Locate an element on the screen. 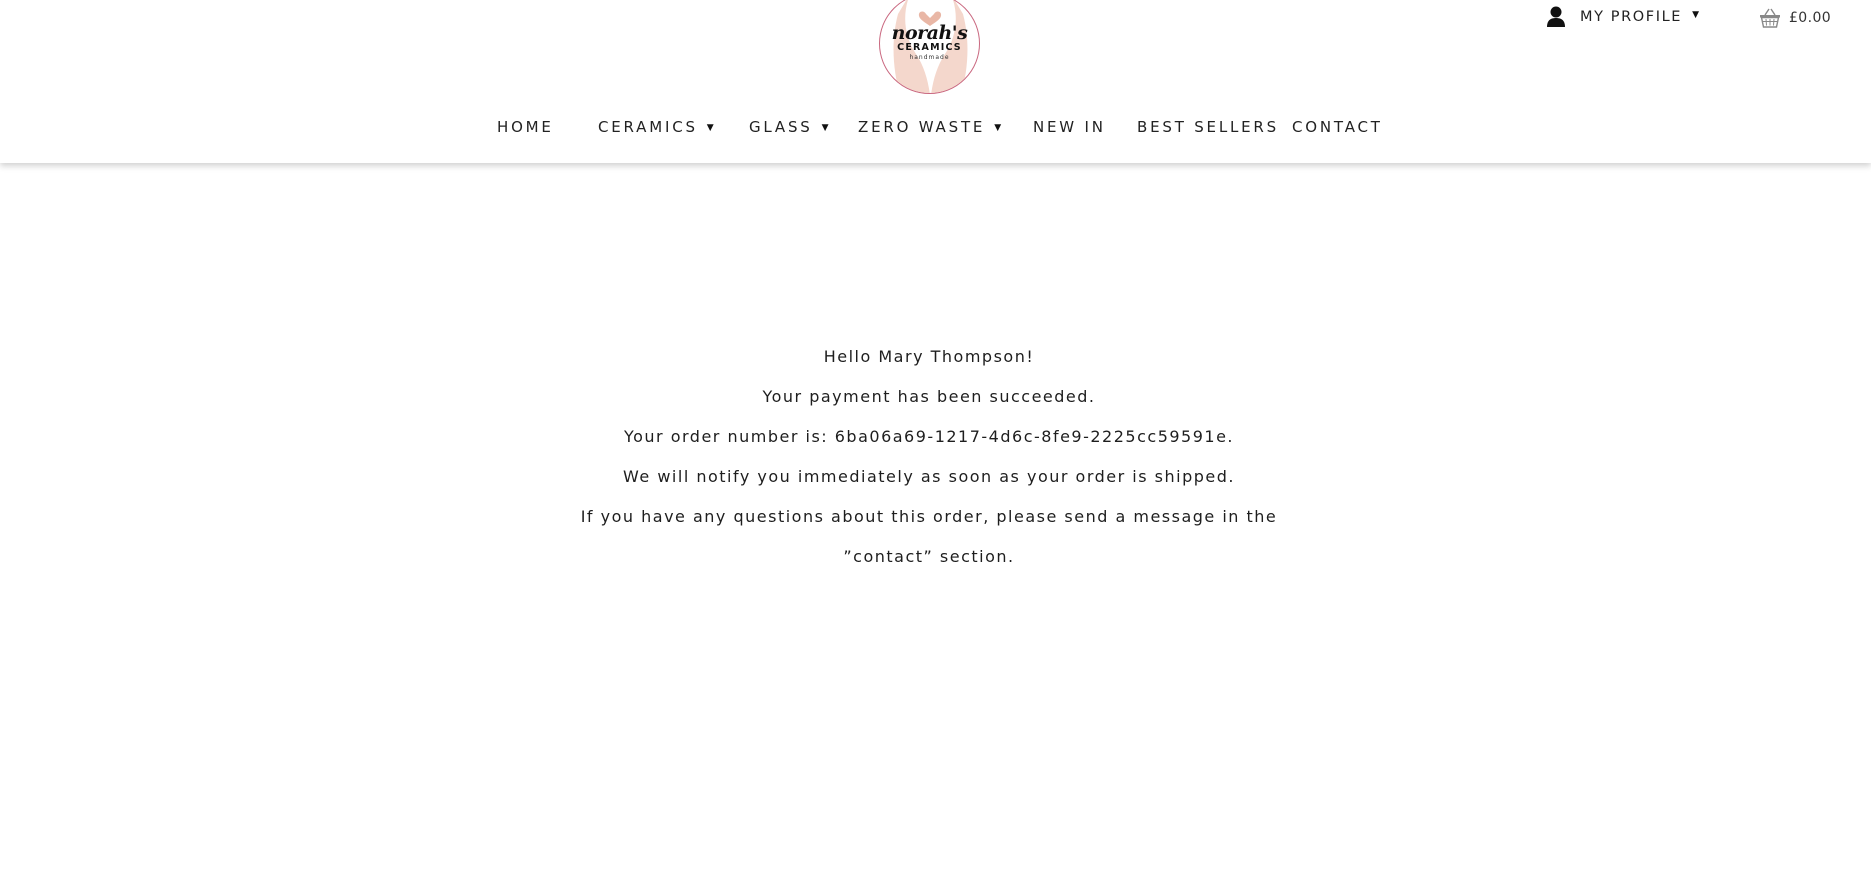  basket-icon is located at coordinates (1770, 18).